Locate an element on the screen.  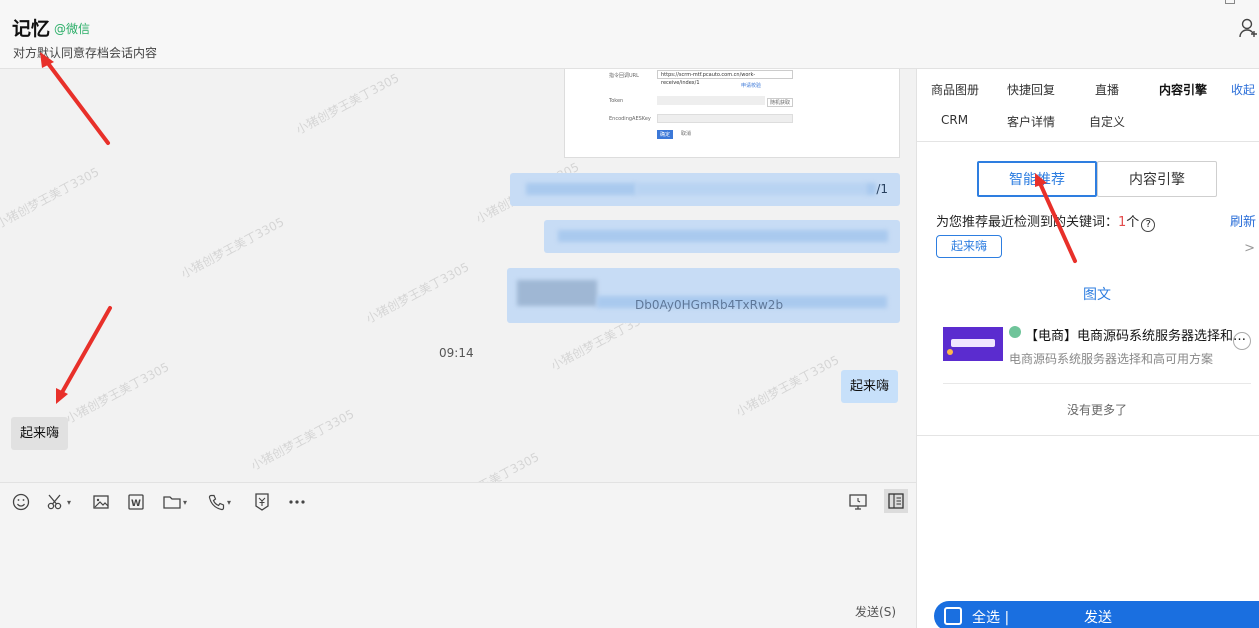
shot-generate-link: 申请校验 is located at coordinates (751, 86).